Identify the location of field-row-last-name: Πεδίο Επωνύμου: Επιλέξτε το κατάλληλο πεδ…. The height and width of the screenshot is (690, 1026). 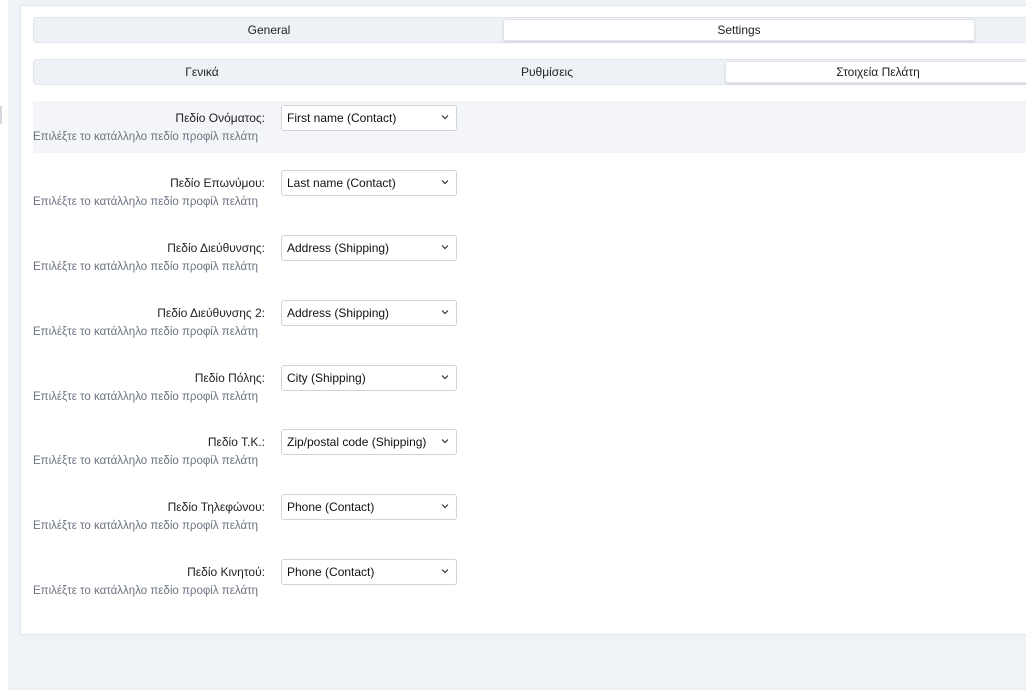
(529, 192).